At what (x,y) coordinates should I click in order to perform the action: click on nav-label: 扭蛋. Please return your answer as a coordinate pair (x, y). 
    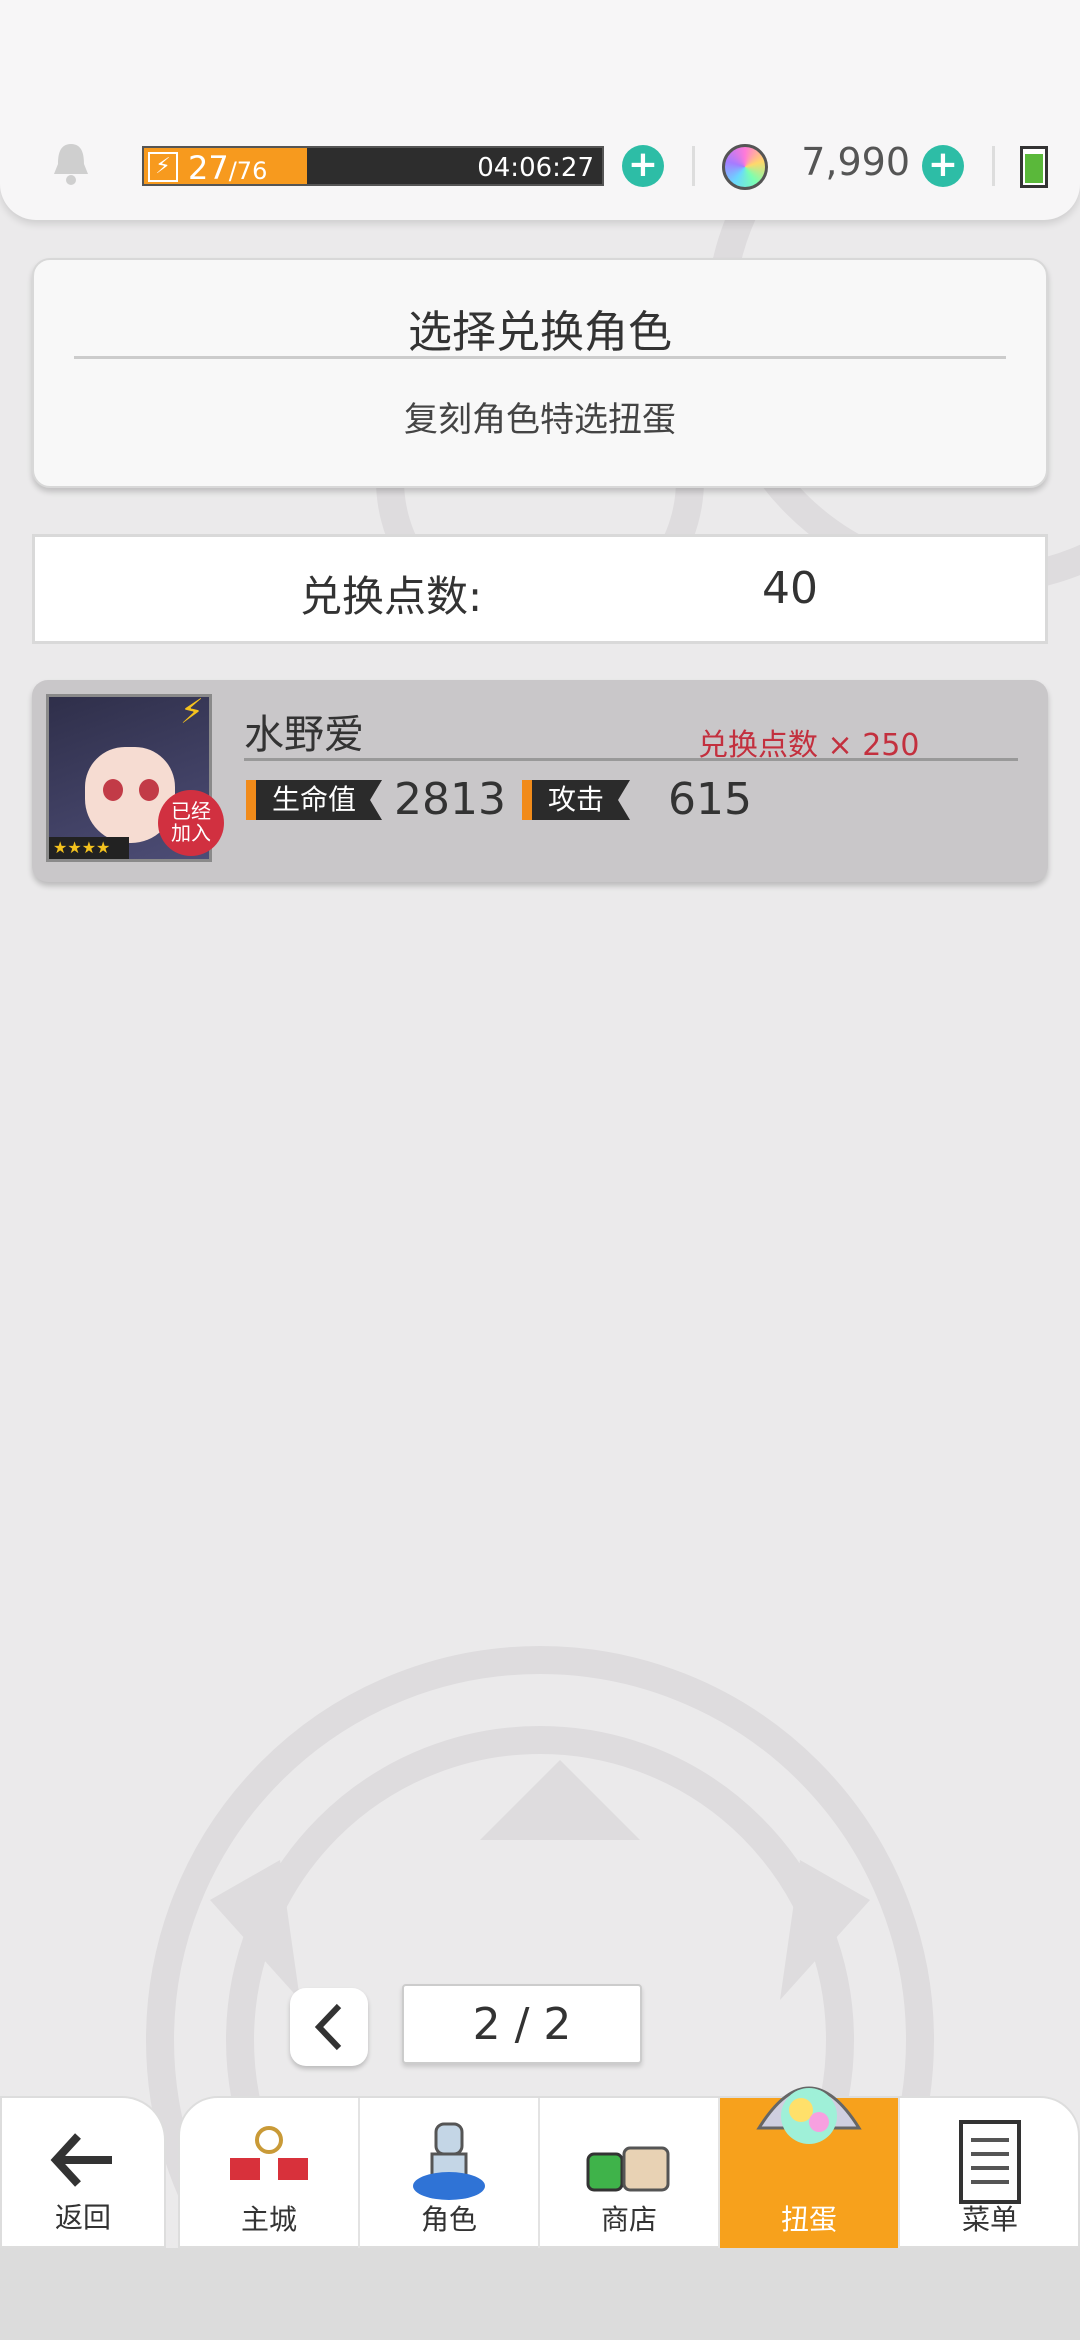
    Looking at the image, I should click on (808, 2219).